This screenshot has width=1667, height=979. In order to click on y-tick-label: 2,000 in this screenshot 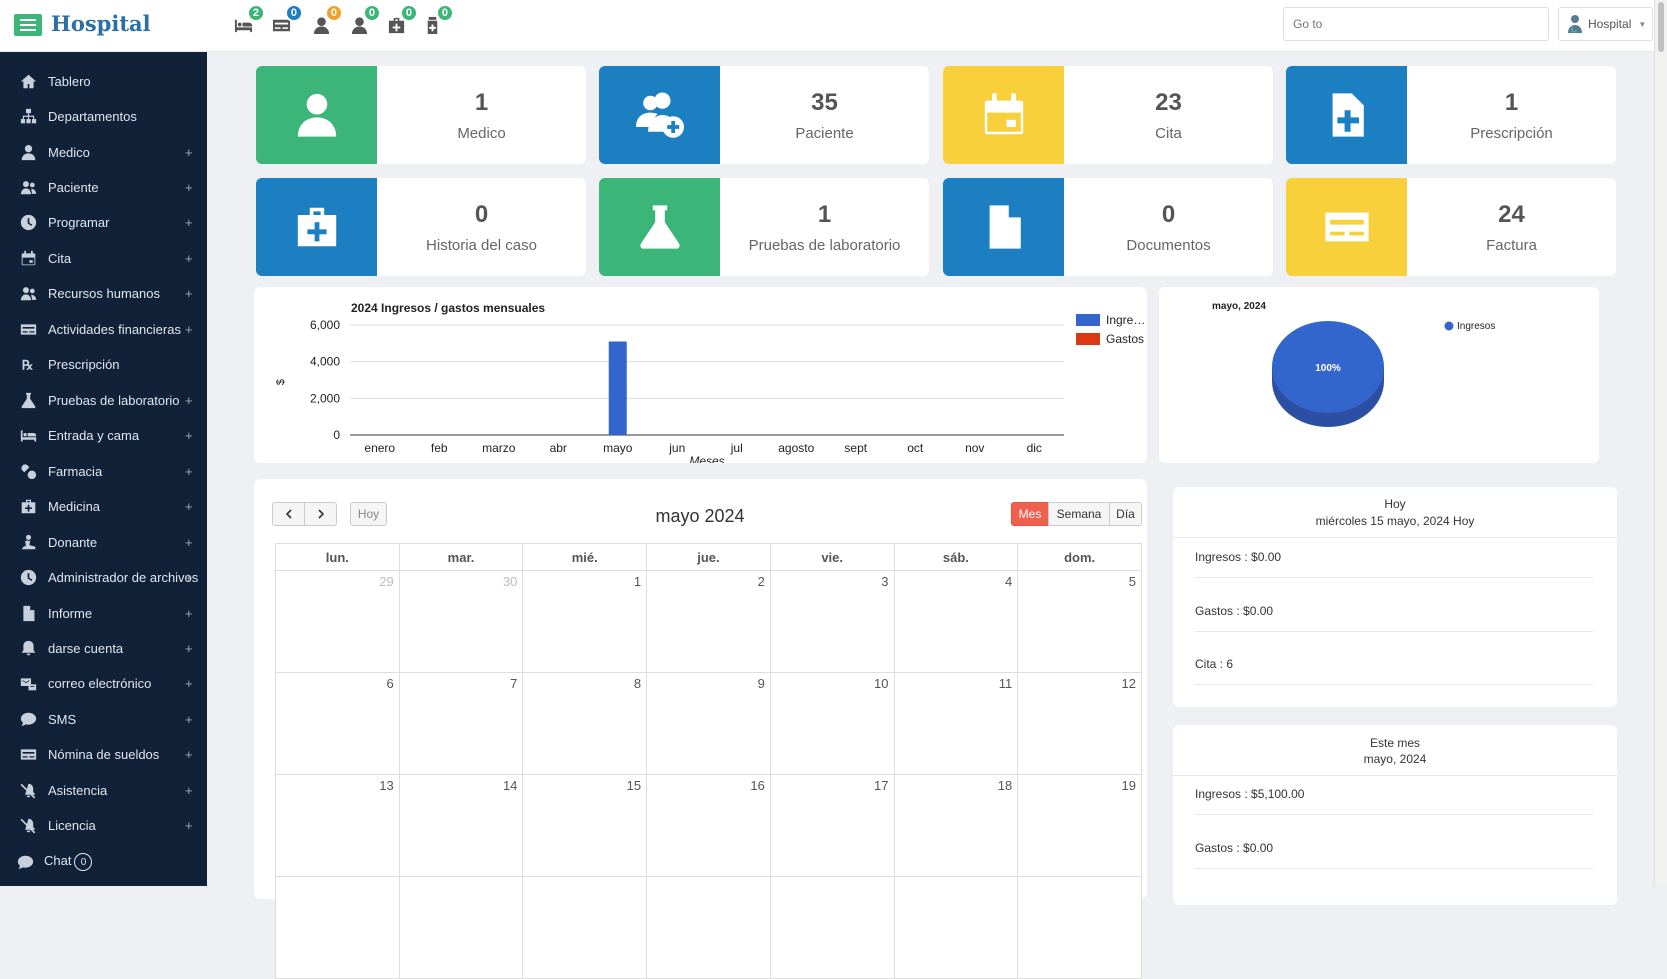, I will do `click(325, 398)`.